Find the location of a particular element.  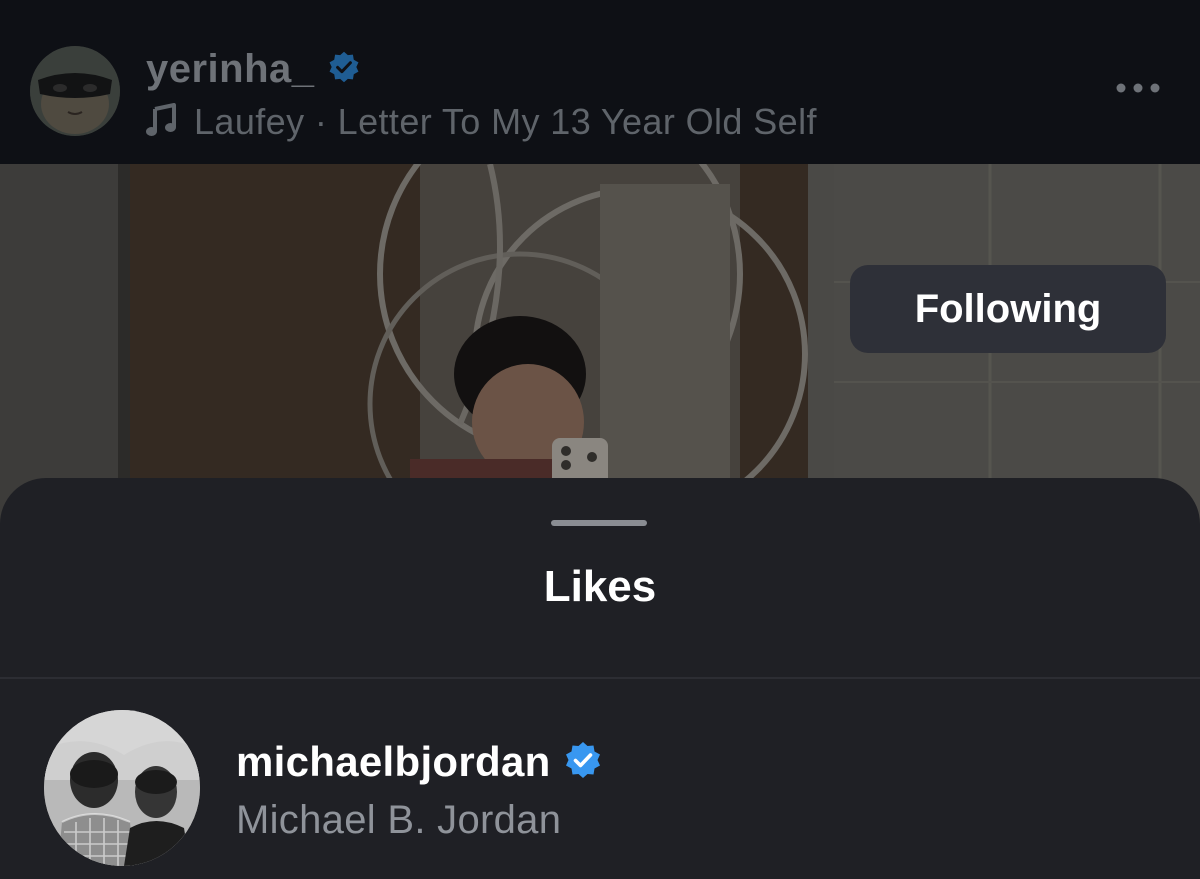

post-audio-label: Laufey · Letter To My 13 Year Old Self is located at coordinates (505, 122).